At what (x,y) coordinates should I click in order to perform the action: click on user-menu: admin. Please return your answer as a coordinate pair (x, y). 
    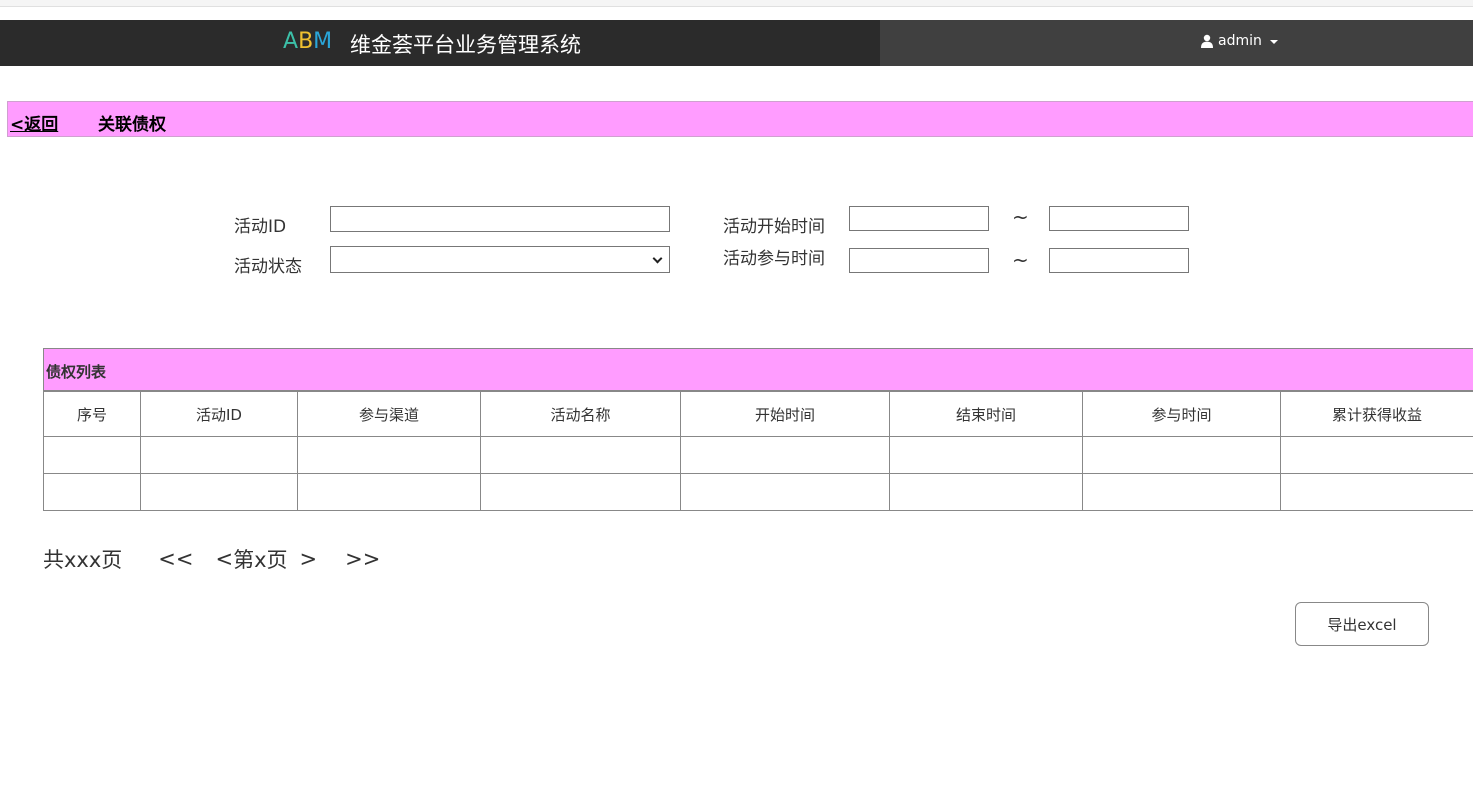
    Looking at the image, I should click on (1239, 41).